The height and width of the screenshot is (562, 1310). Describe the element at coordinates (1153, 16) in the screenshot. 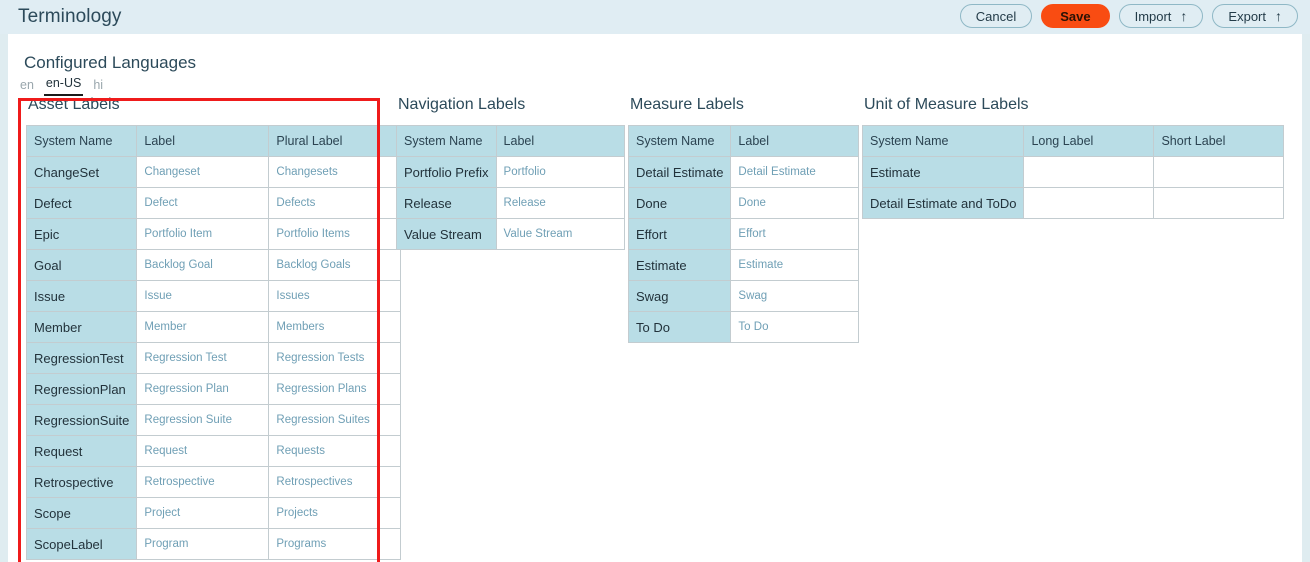

I see `import-button-label: Import` at that location.